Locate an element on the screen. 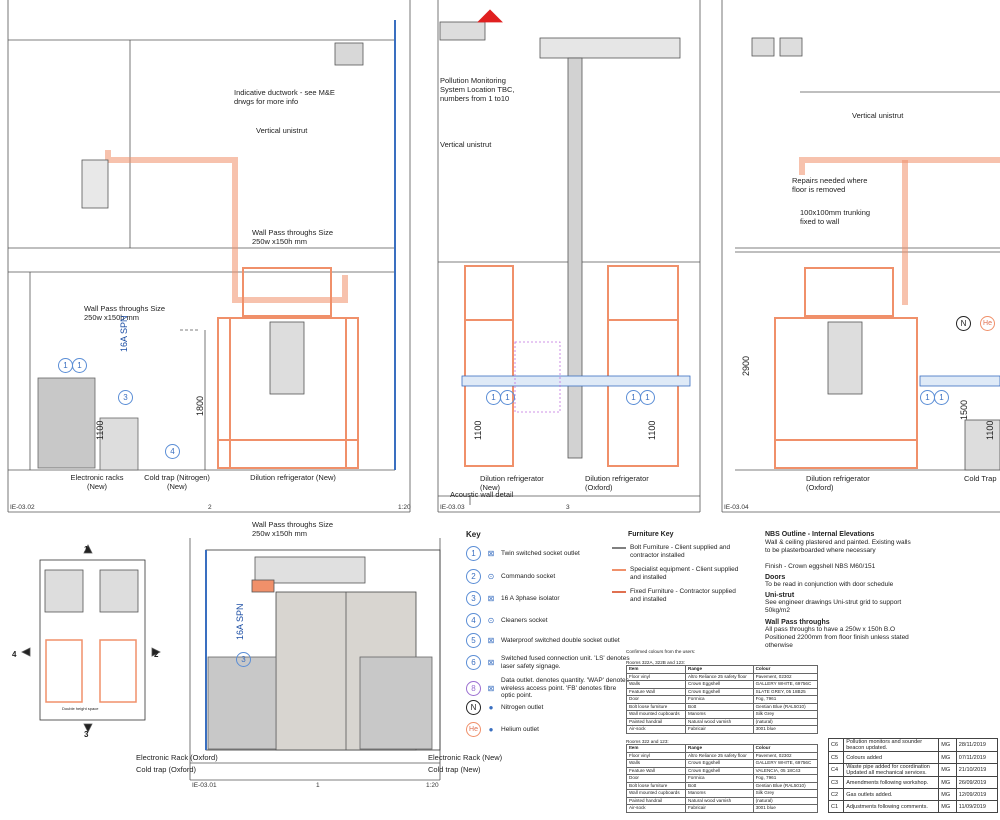 The image size is (1000, 820). table-cell: Fabricair is located at coordinates (719, 729).